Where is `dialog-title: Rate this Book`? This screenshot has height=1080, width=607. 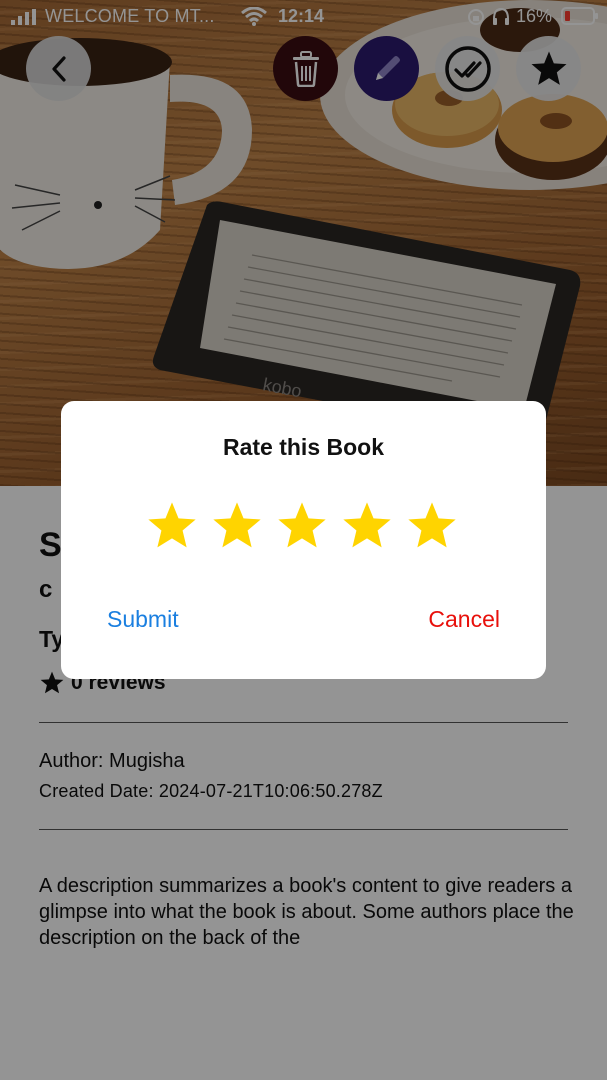 dialog-title: Rate this Book is located at coordinates (303, 447).